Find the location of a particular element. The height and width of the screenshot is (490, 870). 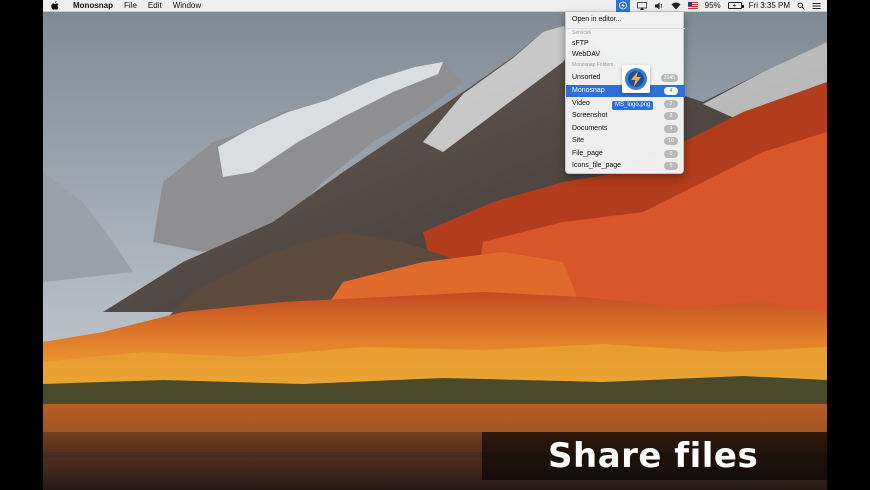

folder-label: Site is located at coordinates (578, 140).